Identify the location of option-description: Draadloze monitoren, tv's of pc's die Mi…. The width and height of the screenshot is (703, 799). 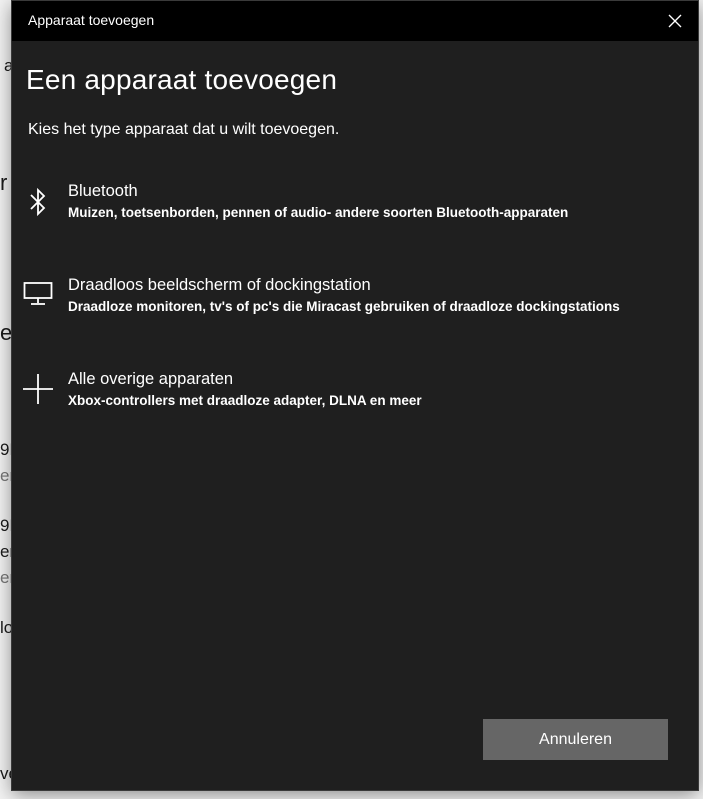
(344, 306).